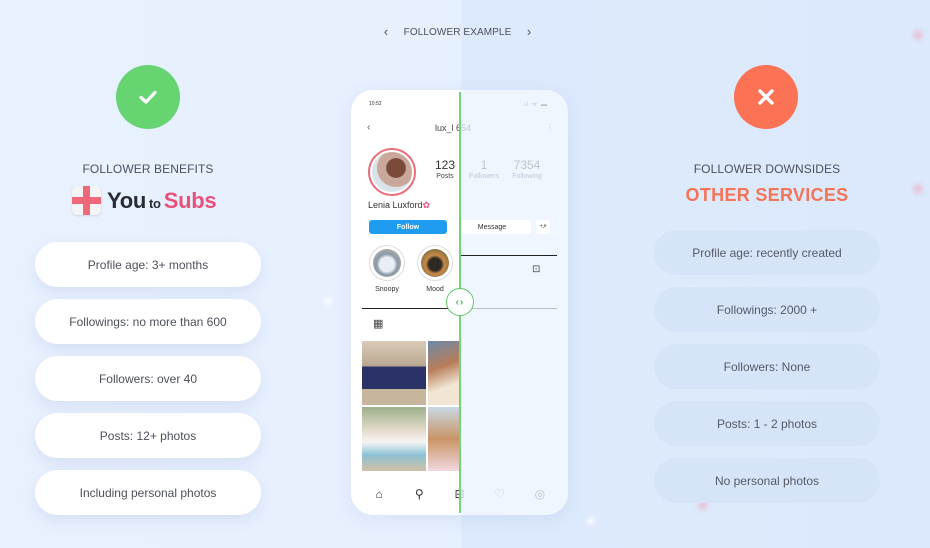 This screenshot has width=930, height=548. What do you see at coordinates (408, 227) in the screenshot?
I see `follow-button: Follow` at bounding box center [408, 227].